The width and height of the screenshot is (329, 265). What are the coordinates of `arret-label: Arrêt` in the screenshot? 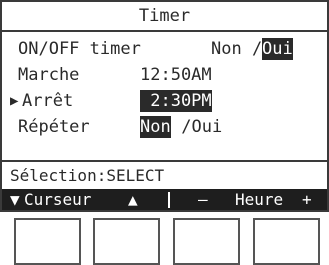 It's located at (48, 101).